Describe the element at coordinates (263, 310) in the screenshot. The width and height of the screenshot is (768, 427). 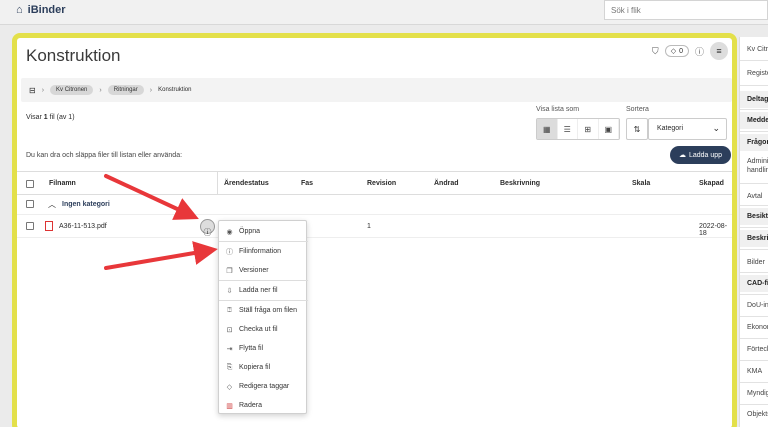
I see `menu-item-ask-question: ⍰ Ställ fråga om filen` at that location.